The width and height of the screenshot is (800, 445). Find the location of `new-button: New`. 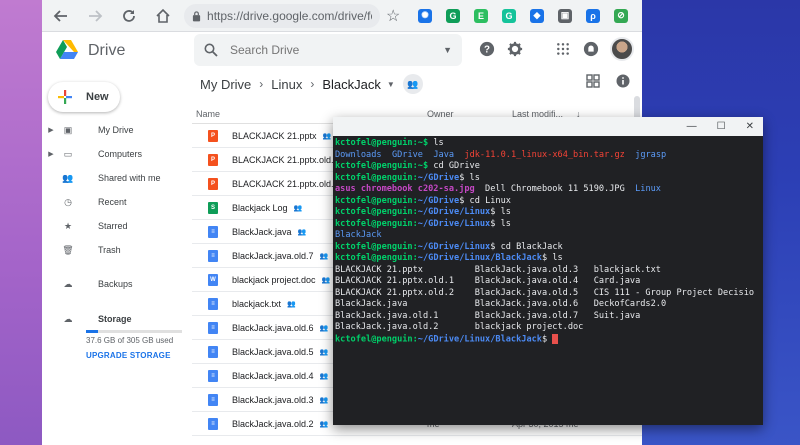

new-button: New is located at coordinates (84, 97).